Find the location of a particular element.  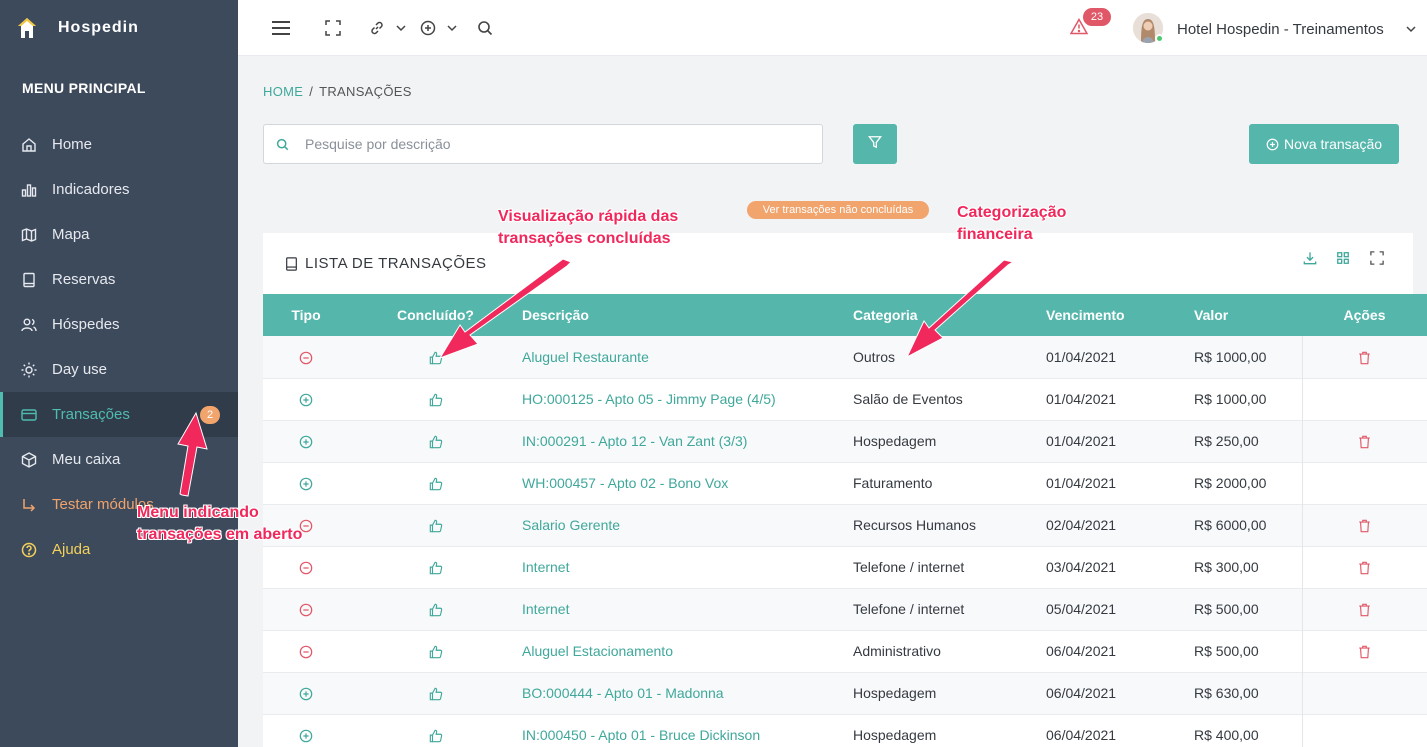

header-categoria: Categoria is located at coordinates (949, 315).